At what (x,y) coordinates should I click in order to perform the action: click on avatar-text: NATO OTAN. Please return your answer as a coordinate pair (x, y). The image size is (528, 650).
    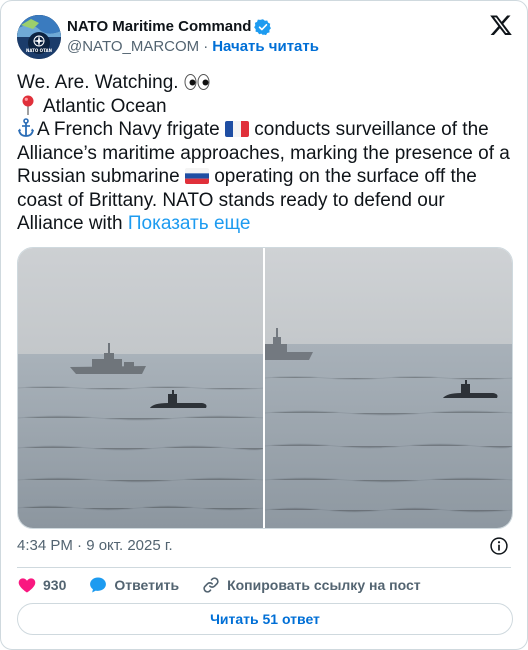
    Looking at the image, I should click on (39, 50).